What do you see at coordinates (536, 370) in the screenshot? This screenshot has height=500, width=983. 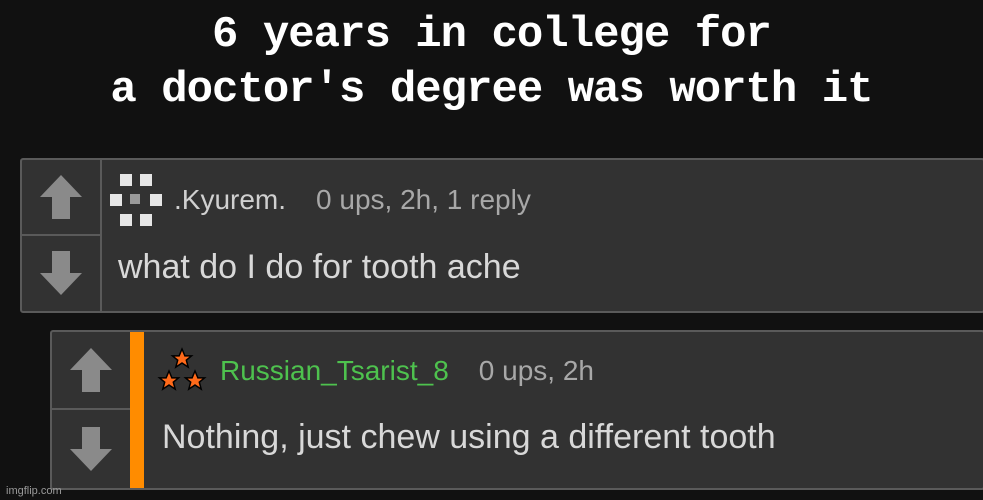 I see `comment-meta: 0 ups, 2h` at bounding box center [536, 370].